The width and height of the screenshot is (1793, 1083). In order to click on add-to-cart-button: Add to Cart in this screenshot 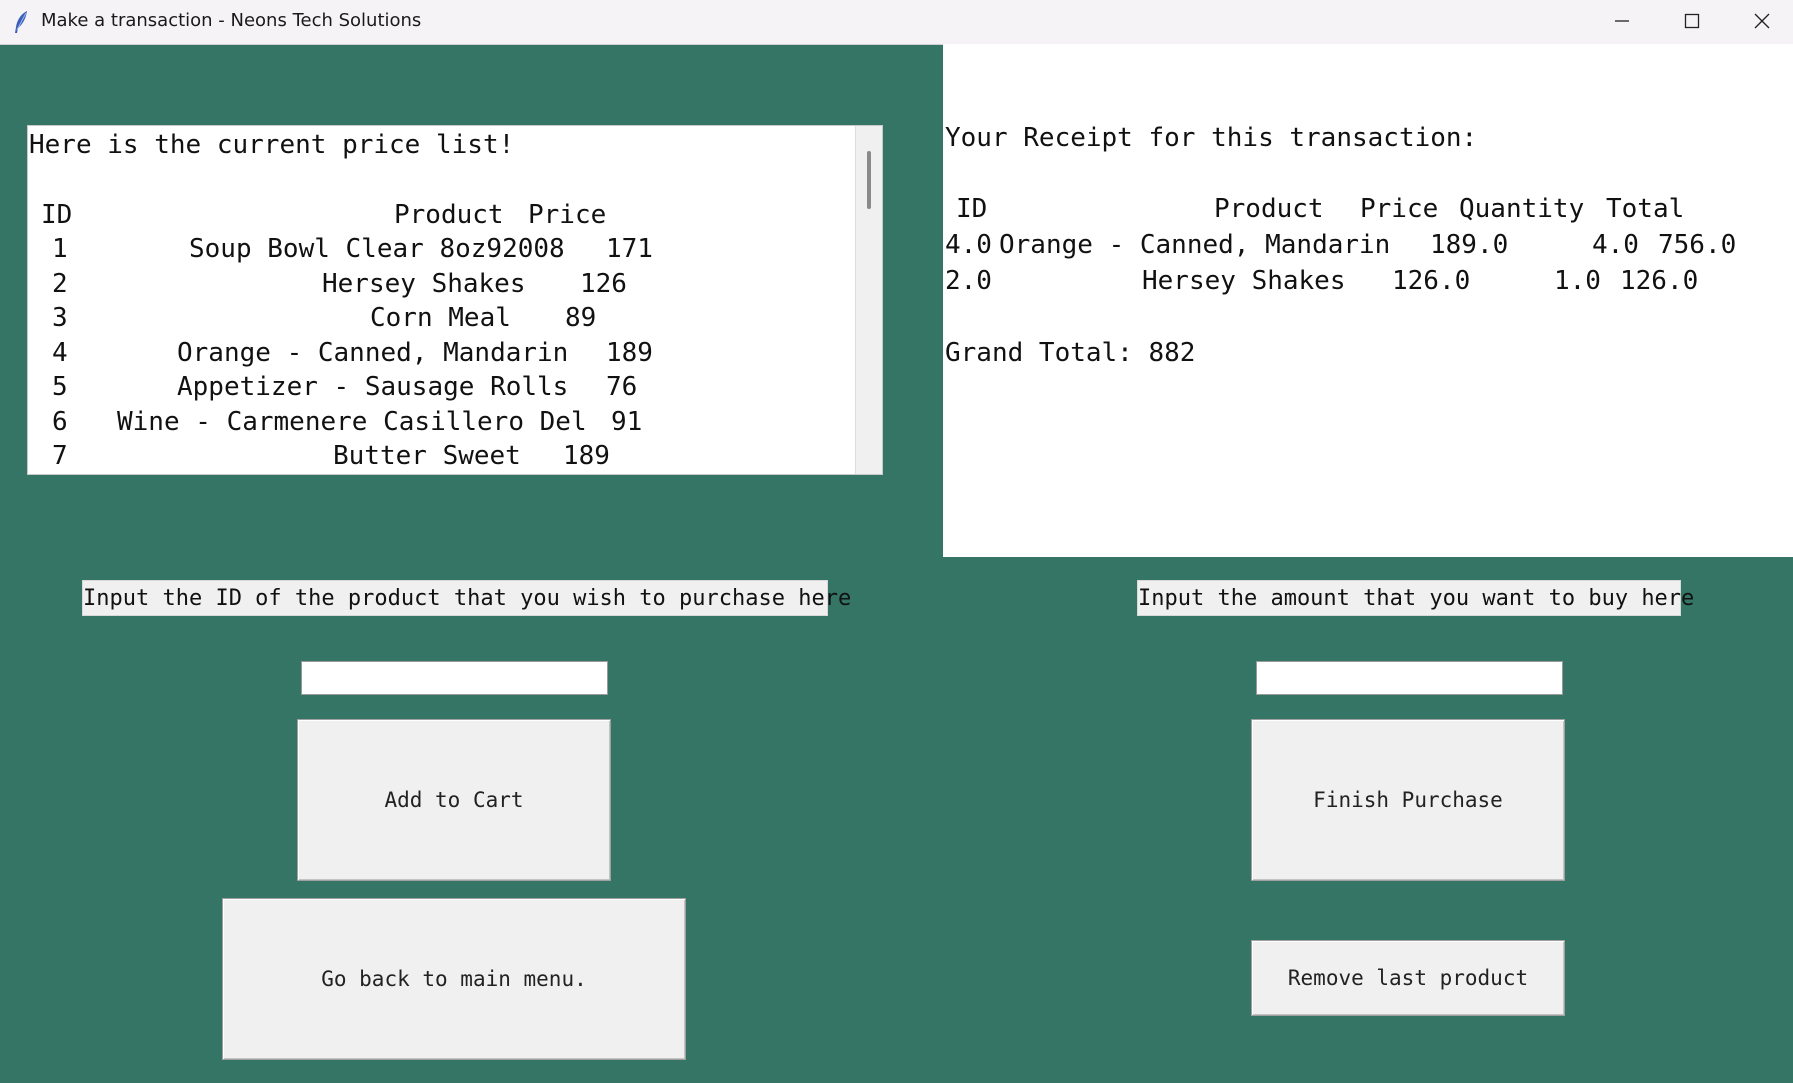, I will do `click(454, 800)`.